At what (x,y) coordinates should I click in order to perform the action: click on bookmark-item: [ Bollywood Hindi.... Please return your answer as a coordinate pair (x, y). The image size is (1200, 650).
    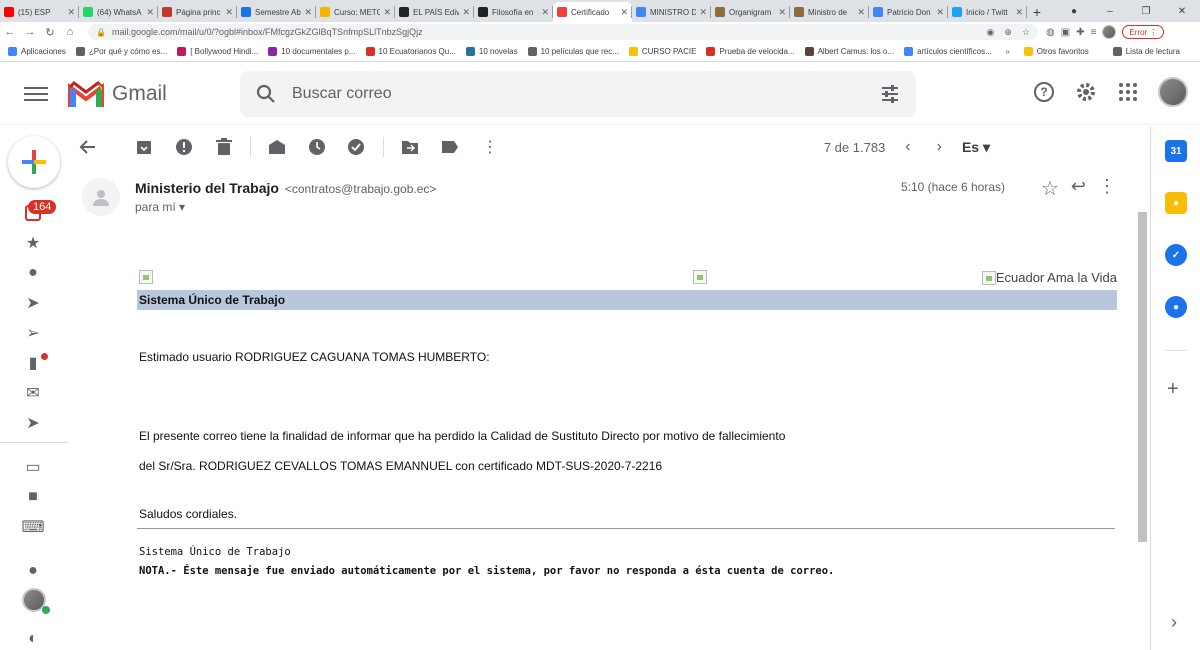
    Looking at the image, I should click on (217, 51).